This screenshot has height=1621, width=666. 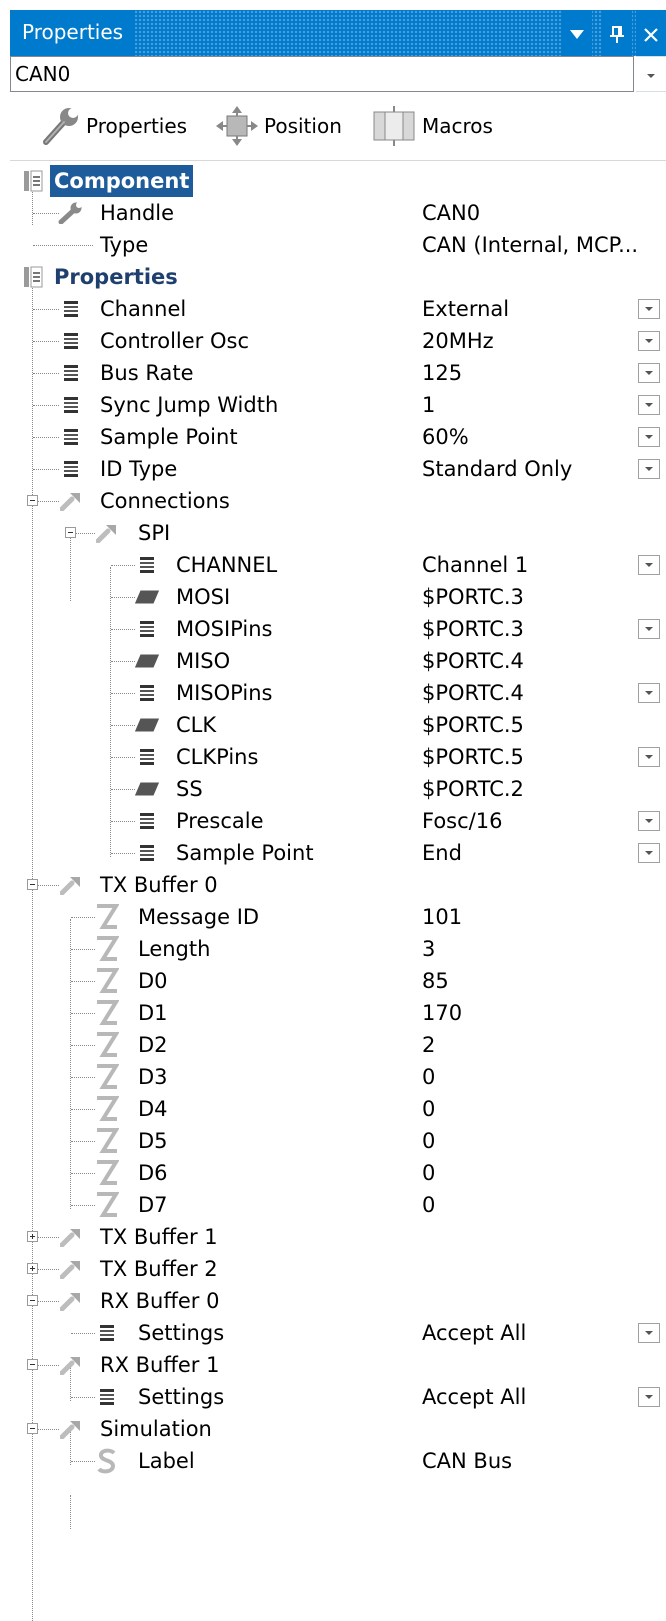 I want to click on property-row-tx-buffer-2: TX Buffer 2, so click(x=338, y=1269).